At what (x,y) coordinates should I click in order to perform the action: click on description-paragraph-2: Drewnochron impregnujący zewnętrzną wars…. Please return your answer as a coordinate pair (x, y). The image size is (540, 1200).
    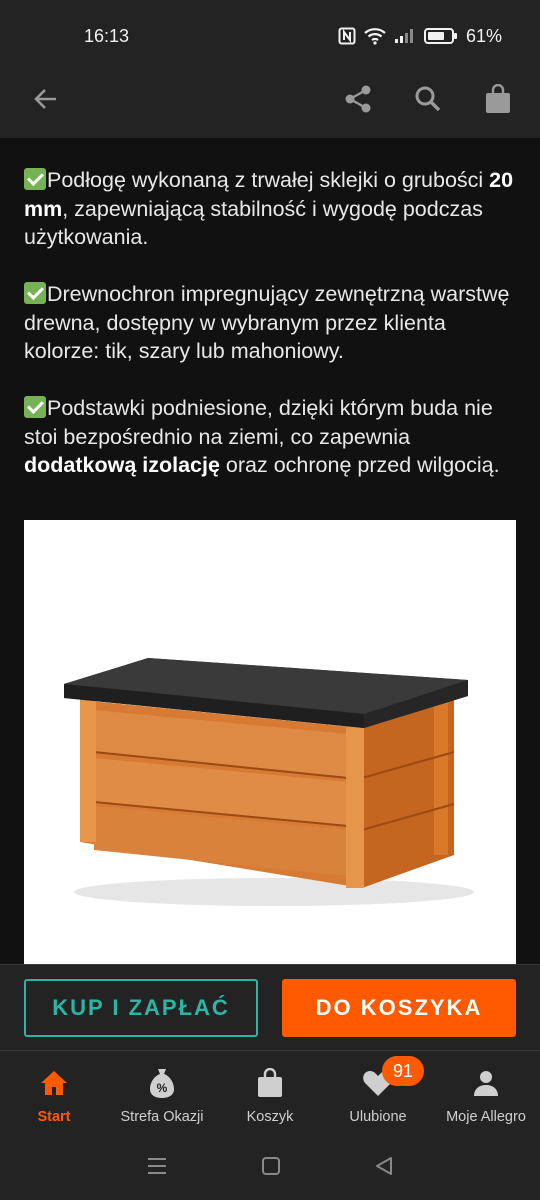
    Looking at the image, I should click on (270, 323).